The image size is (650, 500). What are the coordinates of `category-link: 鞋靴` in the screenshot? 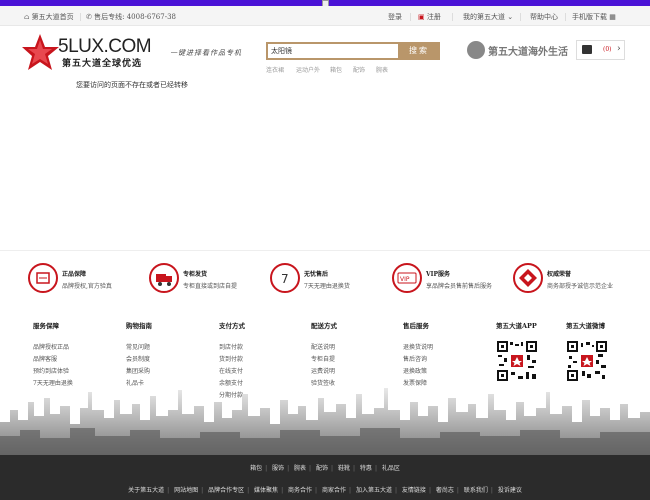 It's located at (344, 467).